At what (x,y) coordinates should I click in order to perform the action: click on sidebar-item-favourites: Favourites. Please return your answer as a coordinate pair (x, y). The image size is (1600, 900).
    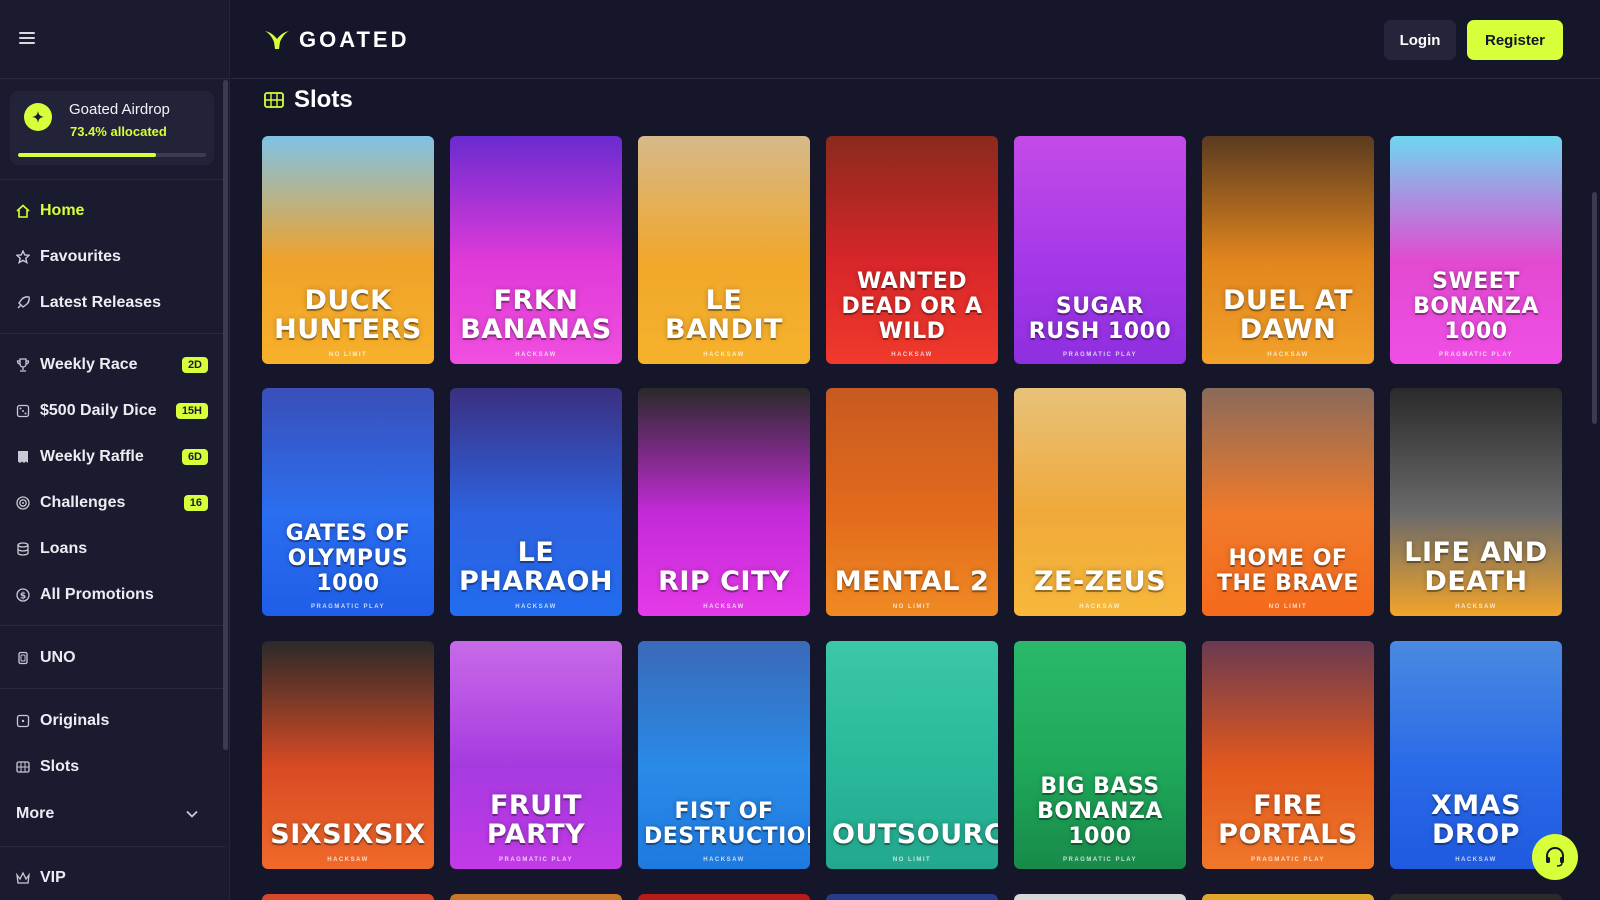
    Looking at the image, I should click on (111, 257).